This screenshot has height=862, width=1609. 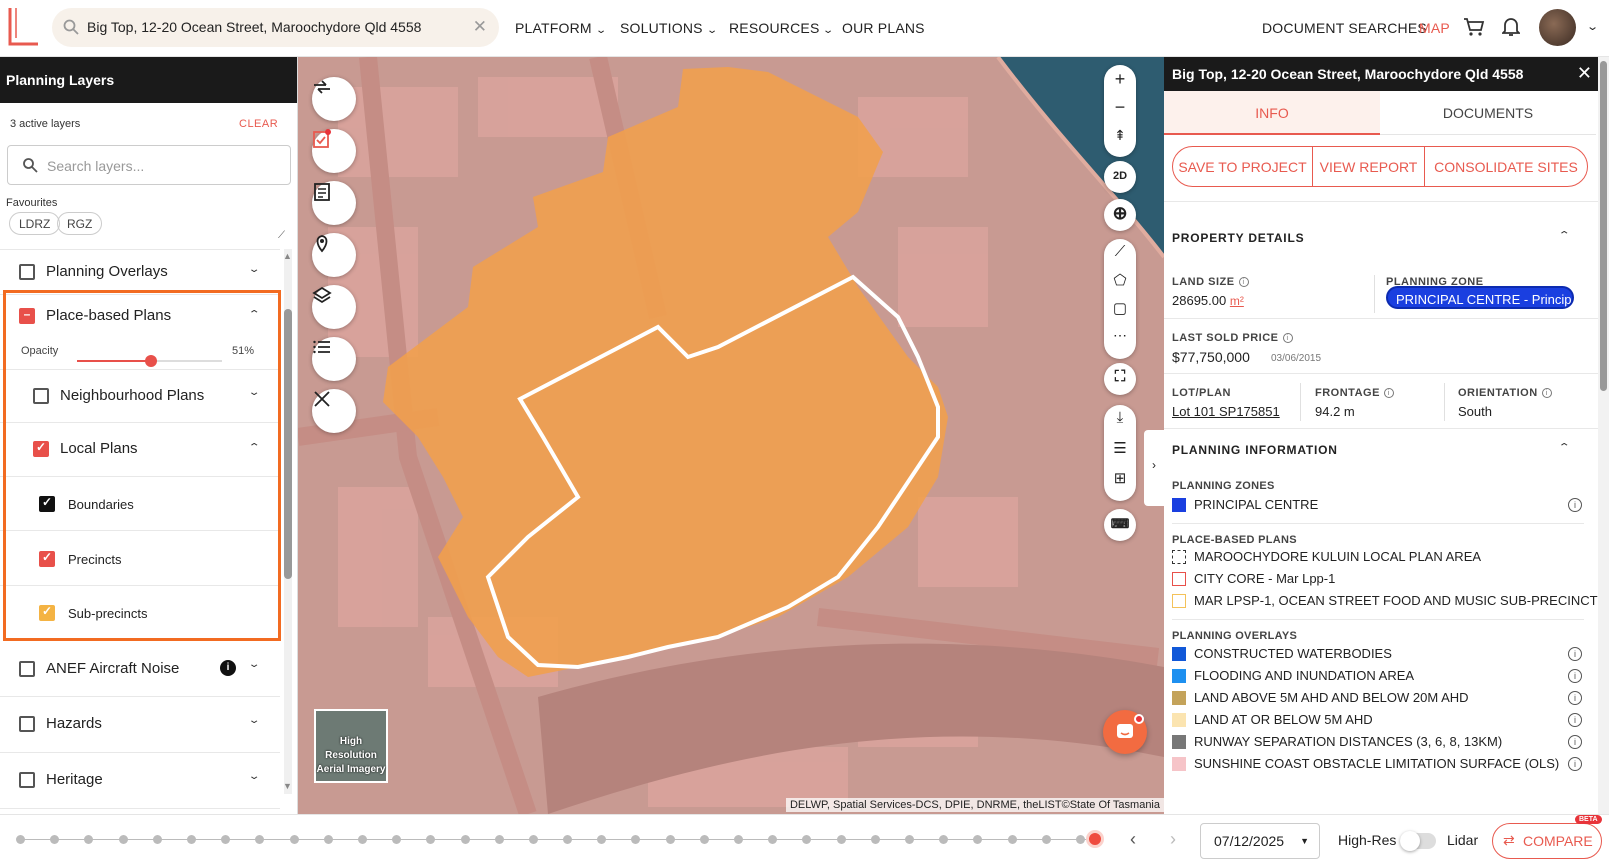 What do you see at coordinates (1511, 27) in the screenshot?
I see `bell-icon` at bounding box center [1511, 27].